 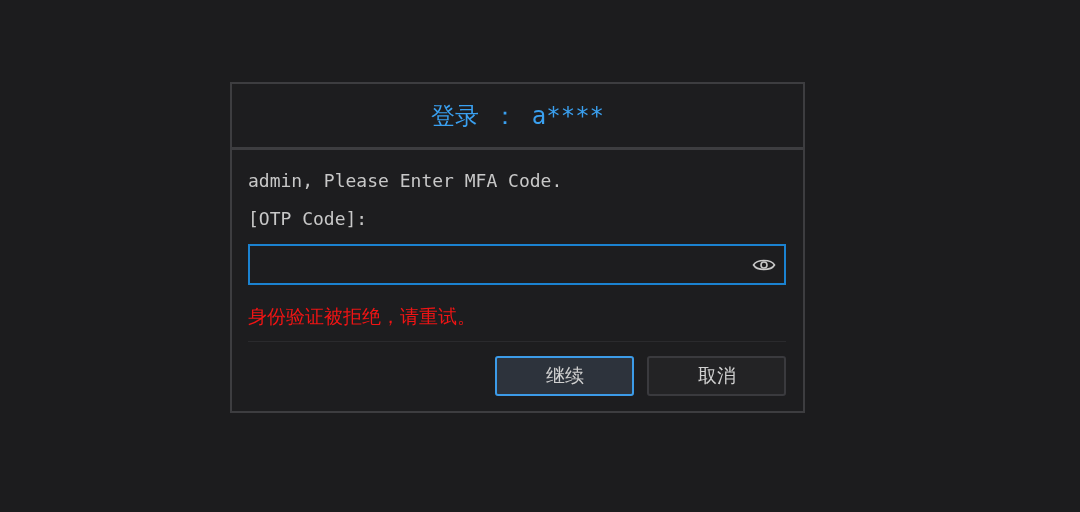 I want to click on otp-input-field, so click(x=517, y=264).